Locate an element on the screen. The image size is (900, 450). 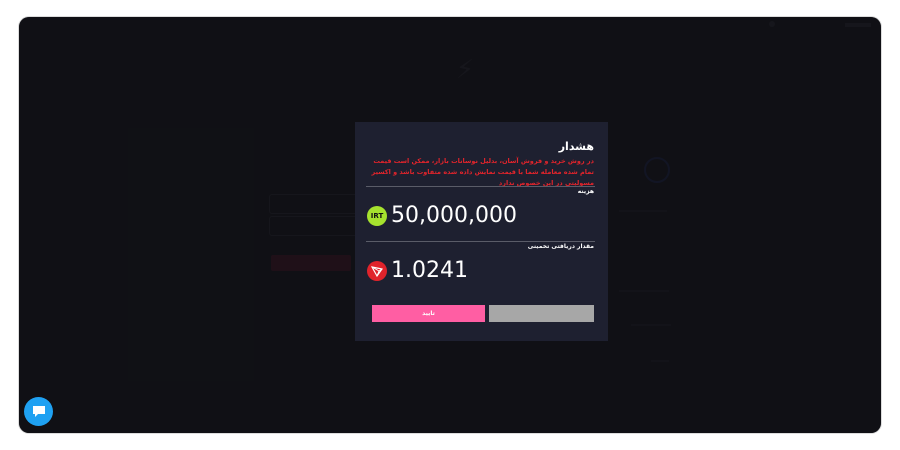
chat-button is located at coordinates (38, 411).